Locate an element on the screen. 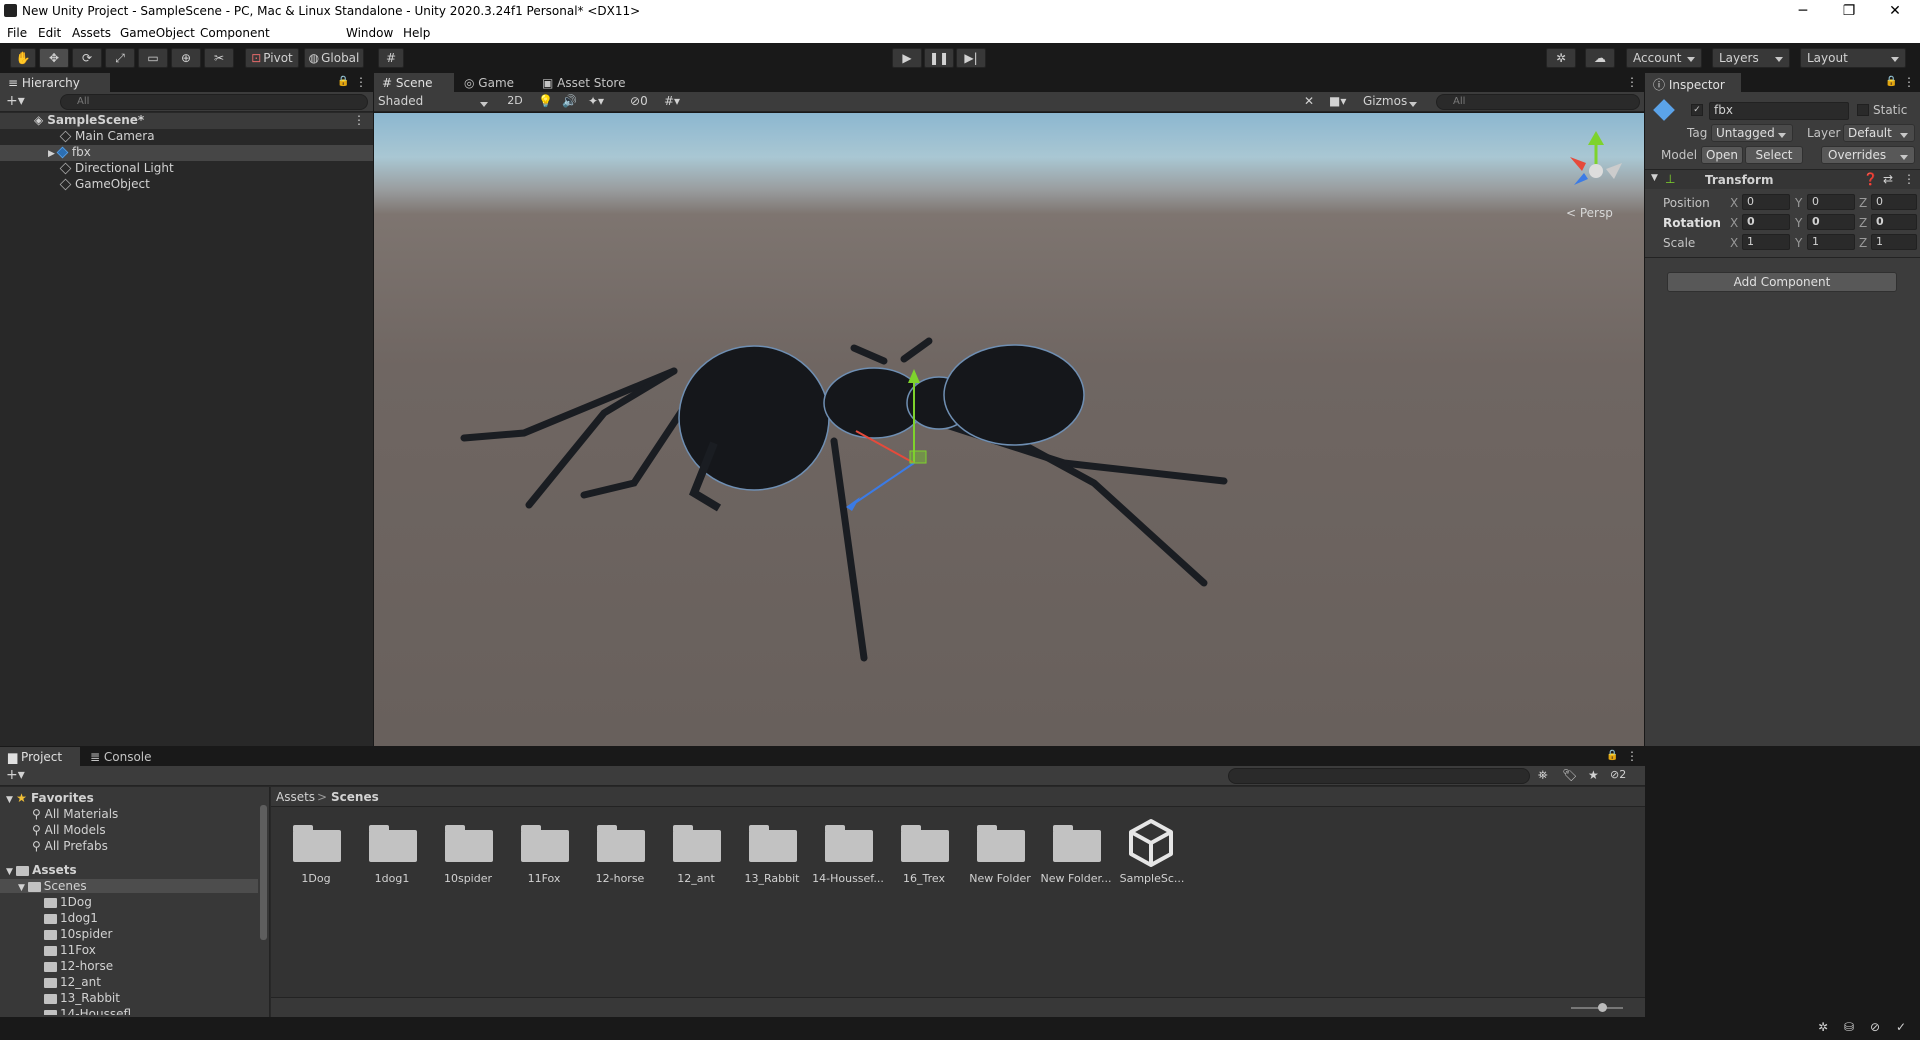  tab-scene: # Scene is located at coordinates (414, 82).